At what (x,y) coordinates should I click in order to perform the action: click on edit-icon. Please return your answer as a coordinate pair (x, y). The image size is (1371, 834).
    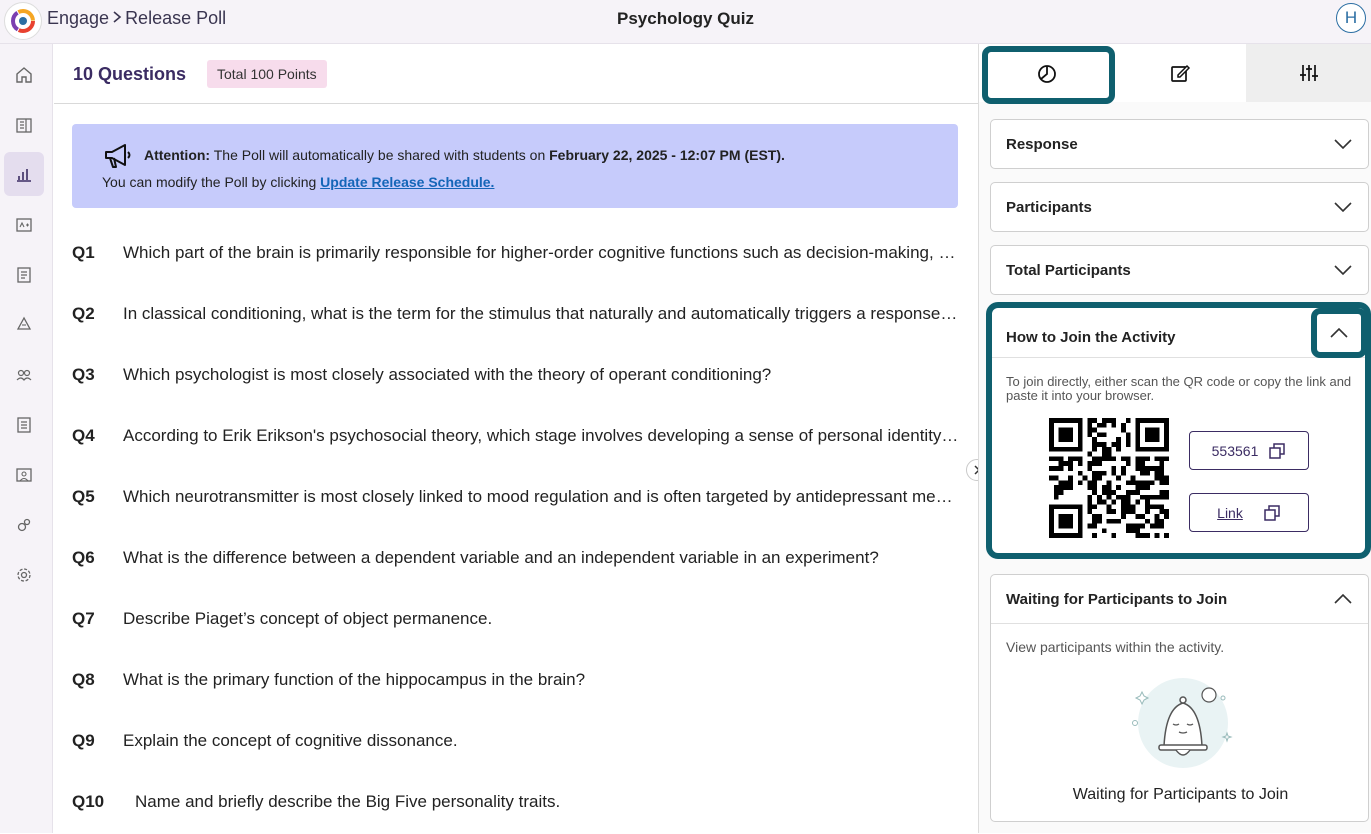
    Looking at the image, I should click on (1181, 73).